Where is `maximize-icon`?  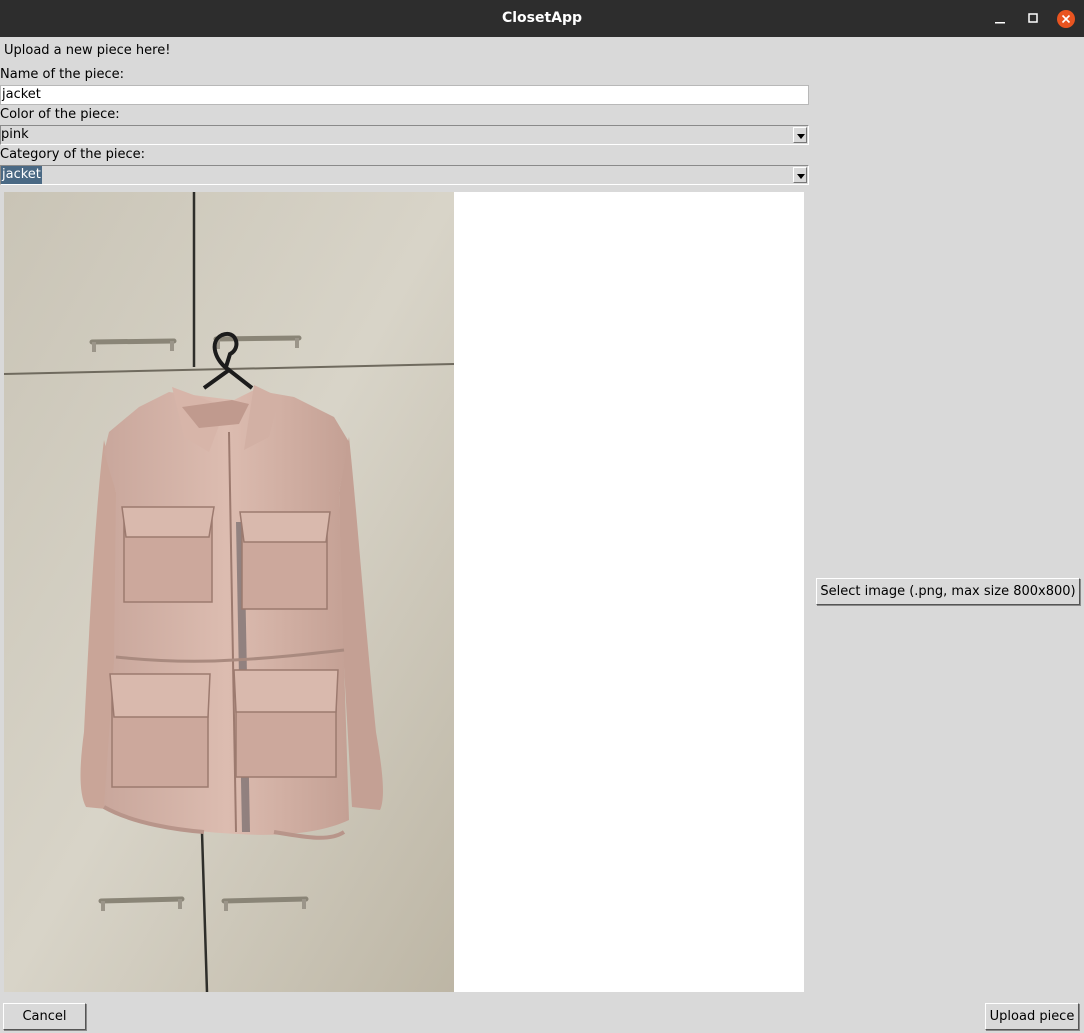 maximize-icon is located at coordinates (1033, 19).